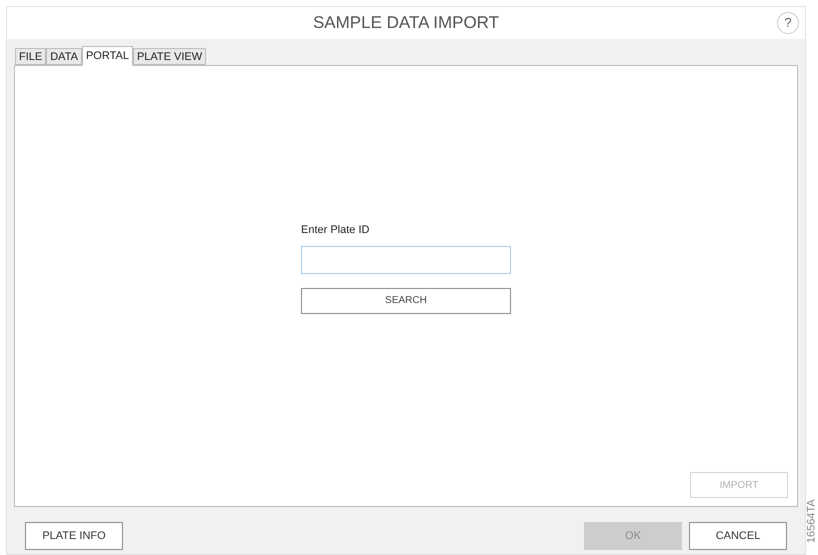  What do you see at coordinates (30, 56) in the screenshot?
I see `tab: FILE` at bounding box center [30, 56].